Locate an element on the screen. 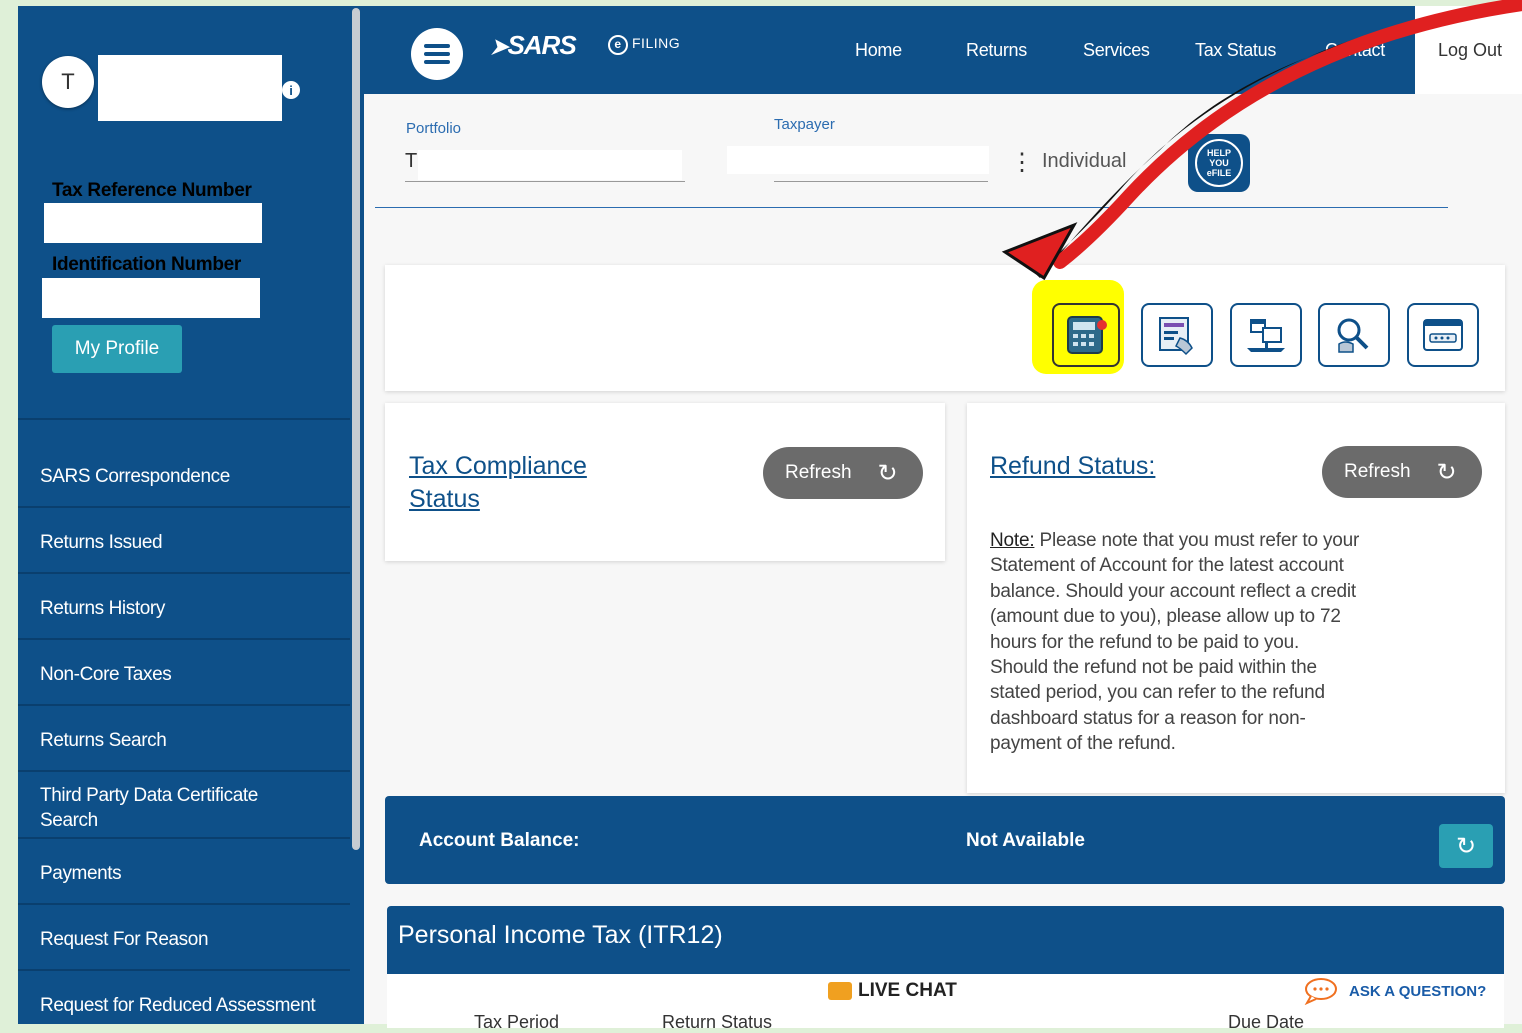  sidebar-item-label: Payments is located at coordinates (81, 873).